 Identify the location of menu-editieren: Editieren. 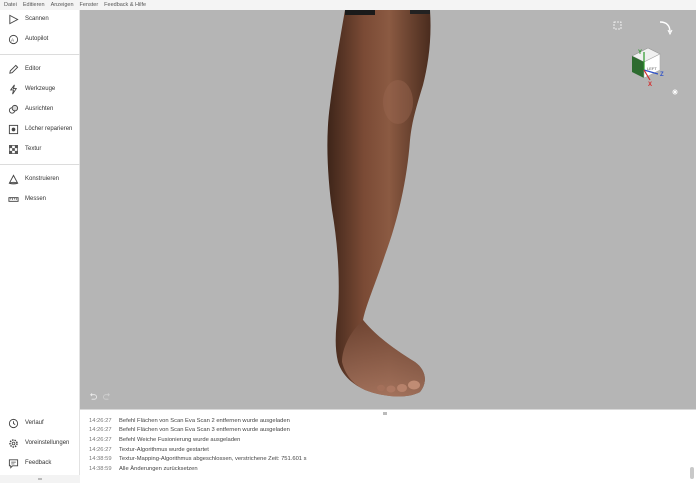
(34, 5).